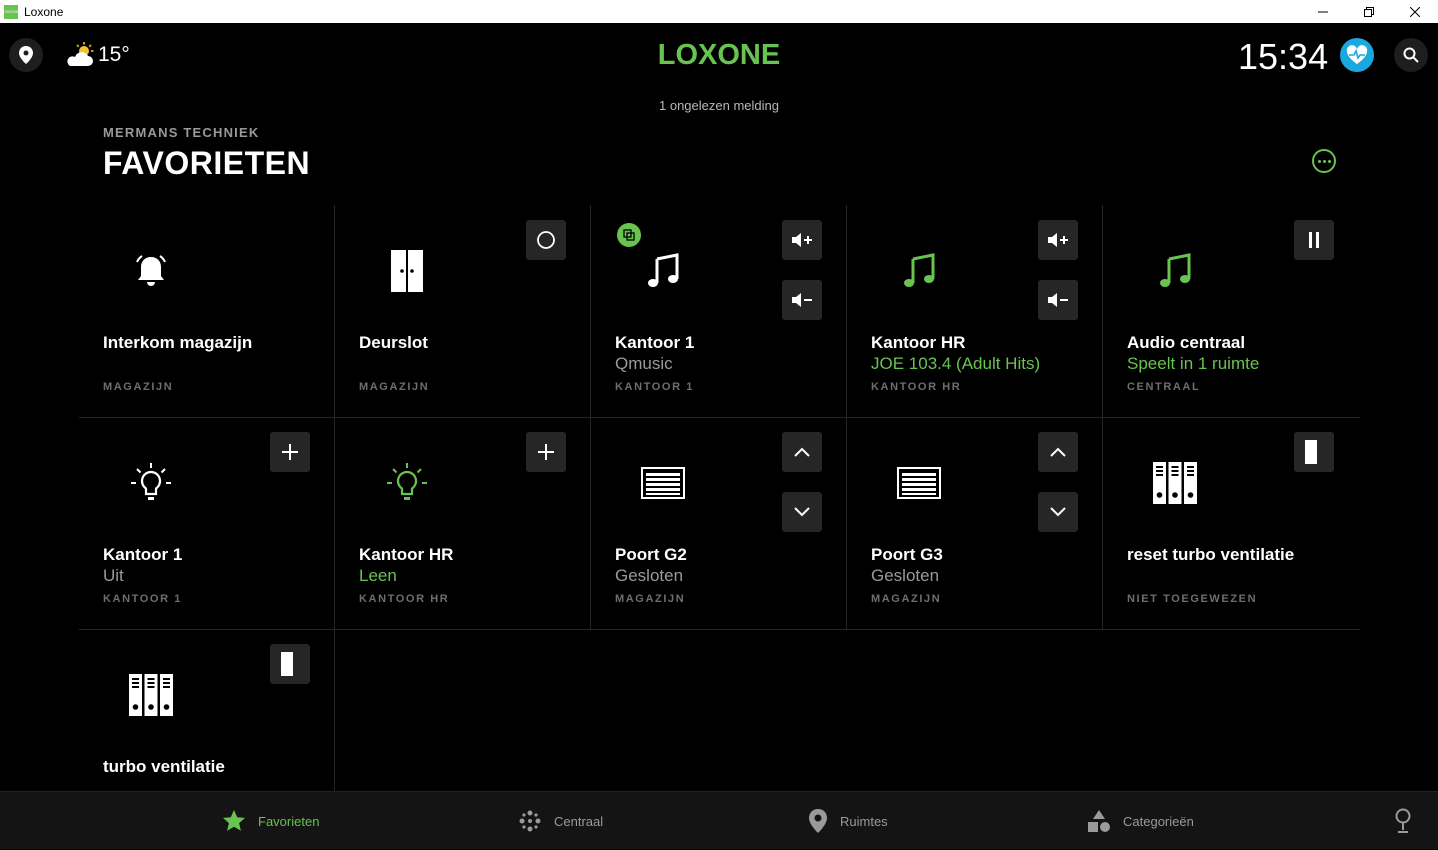 Image resolution: width=1438 pixels, height=850 pixels. I want to click on app-logo-text: LOXONE, so click(11, 11).